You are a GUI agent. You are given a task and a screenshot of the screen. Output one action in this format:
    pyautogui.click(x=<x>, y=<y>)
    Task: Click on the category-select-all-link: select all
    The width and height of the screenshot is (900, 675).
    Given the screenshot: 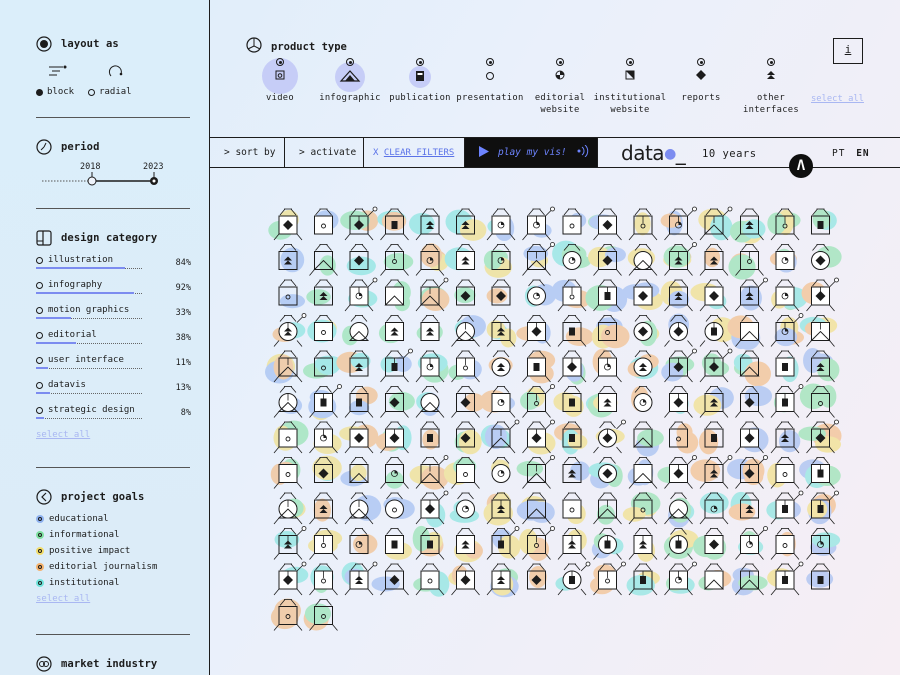 What is the action you would take?
    pyautogui.click(x=113, y=435)
    